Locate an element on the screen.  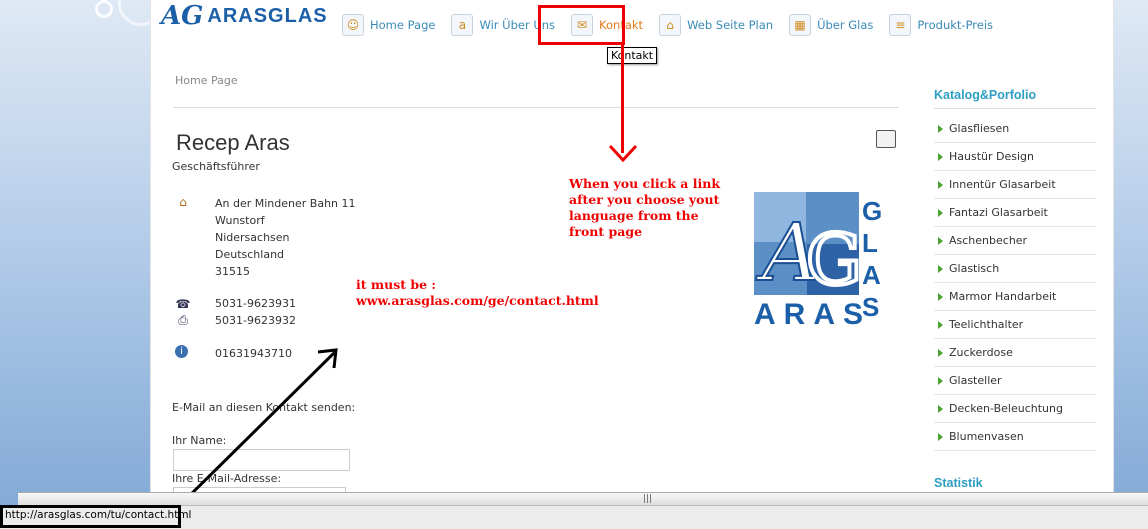
site-logo: AG ARASGLAS is located at coordinates (244, 16).